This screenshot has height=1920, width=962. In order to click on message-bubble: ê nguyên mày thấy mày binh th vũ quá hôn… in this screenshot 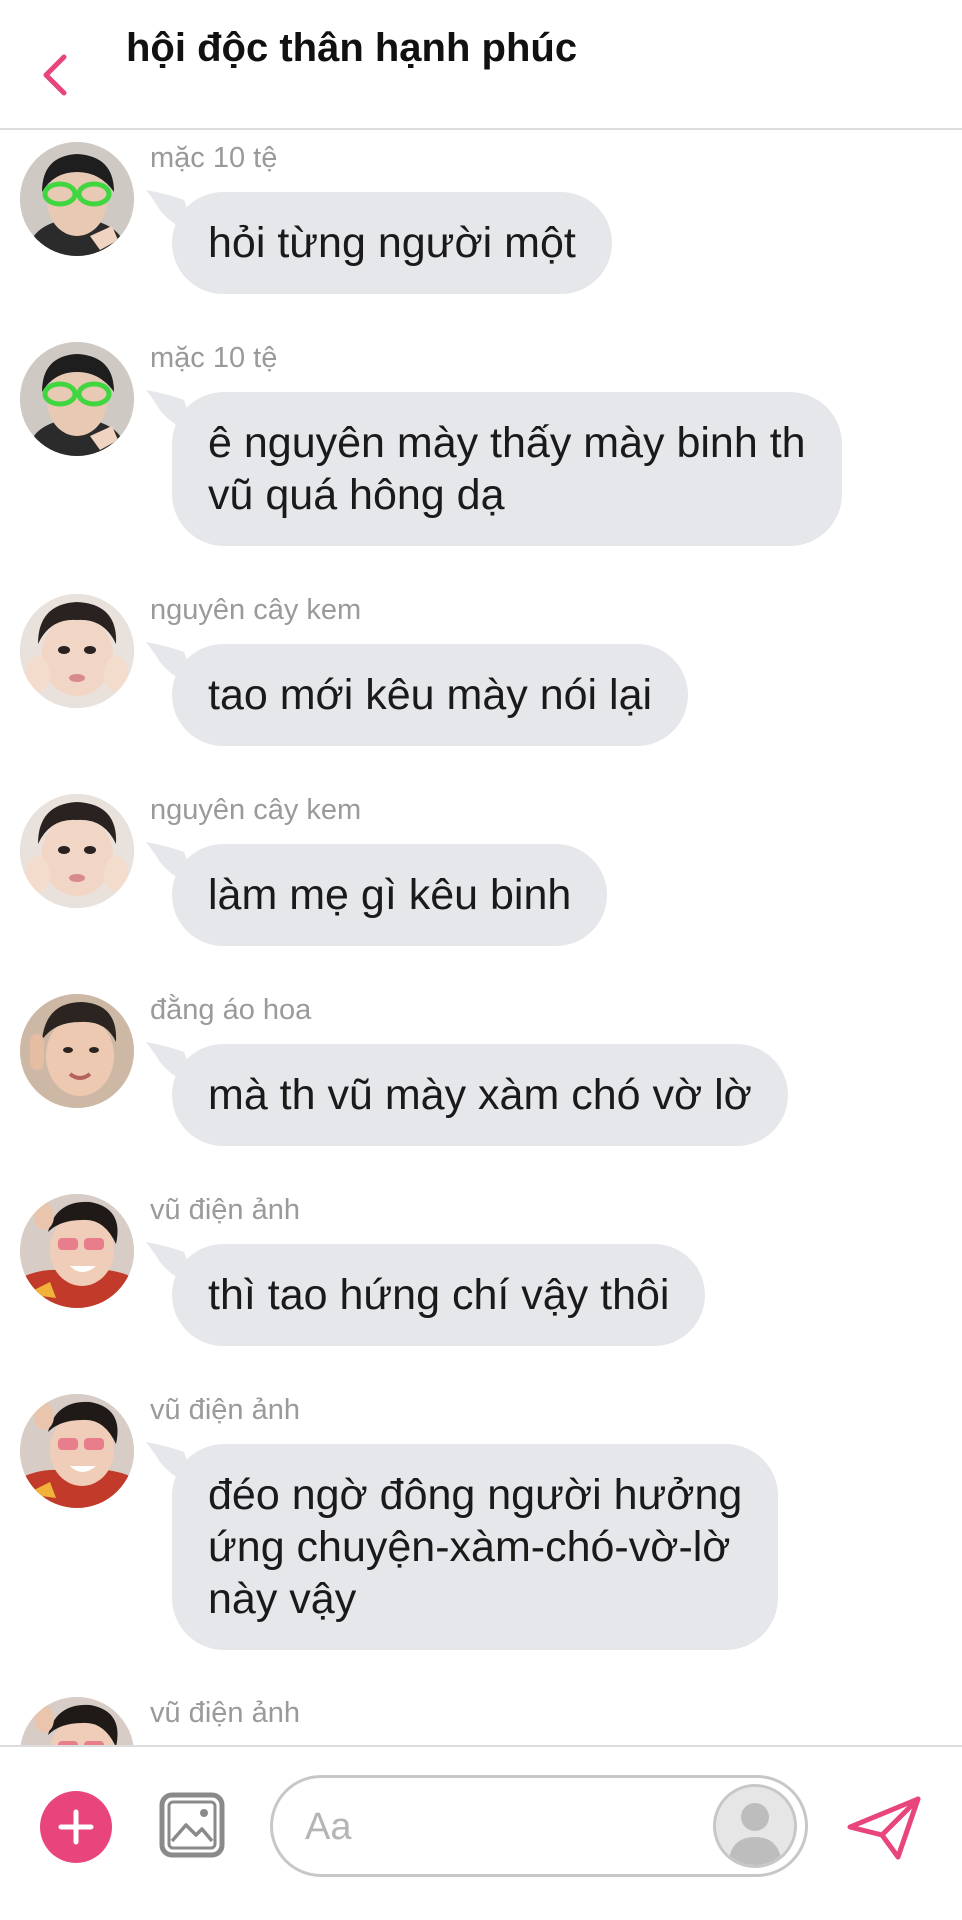, I will do `click(507, 469)`.